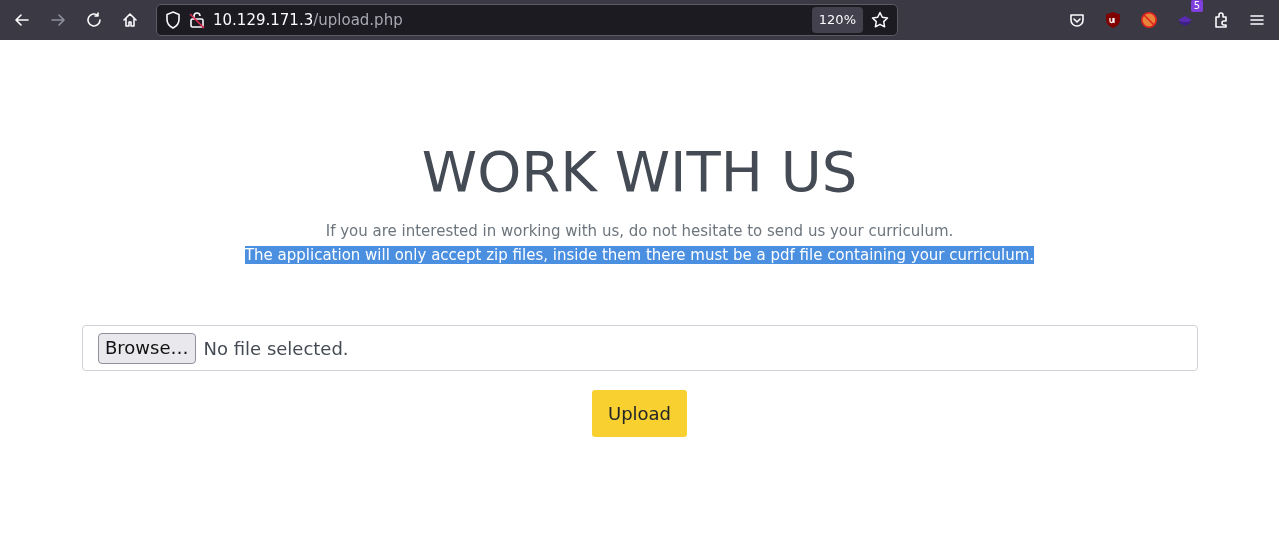 This screenshot has width=1279, height=554. What do you see at coordinates (639, 232) in the screenshot?
I see `description-text: If you are interested in working with us, do not hesitate to send us your curriculum.` at bounding box center [639, 232].